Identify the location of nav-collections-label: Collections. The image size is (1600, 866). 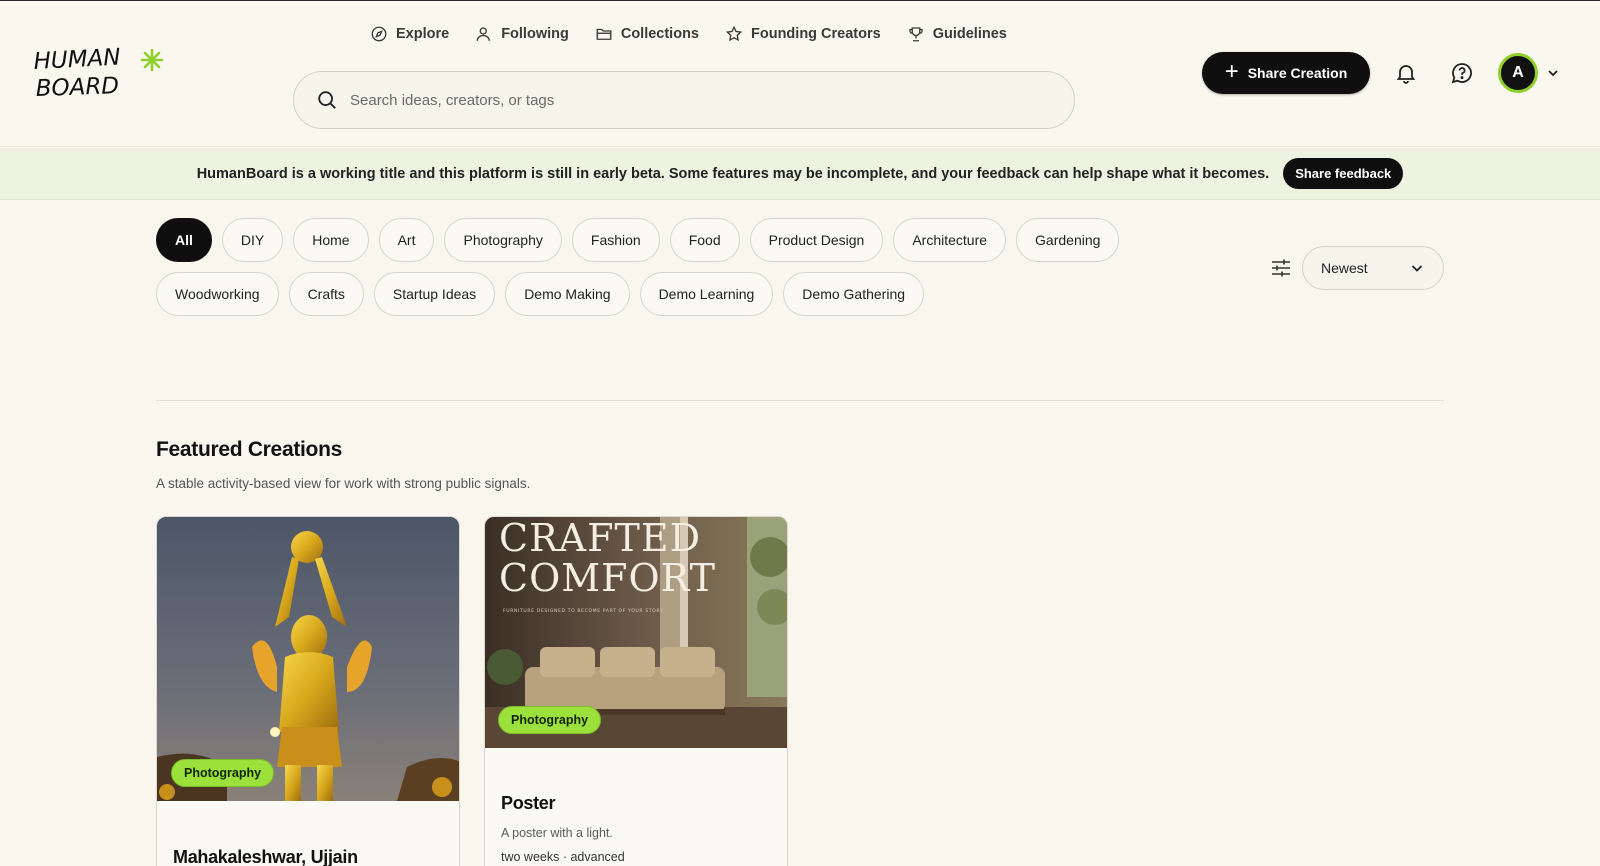
(659, 34).